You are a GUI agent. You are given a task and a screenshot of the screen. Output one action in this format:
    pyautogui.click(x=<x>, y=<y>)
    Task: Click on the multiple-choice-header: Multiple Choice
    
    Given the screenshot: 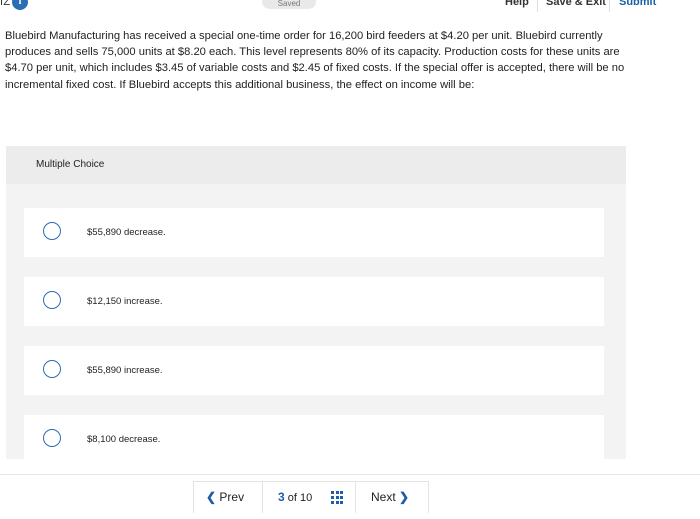 What is the action you would take?
    pyautogui.click(x=316, y=165)
    